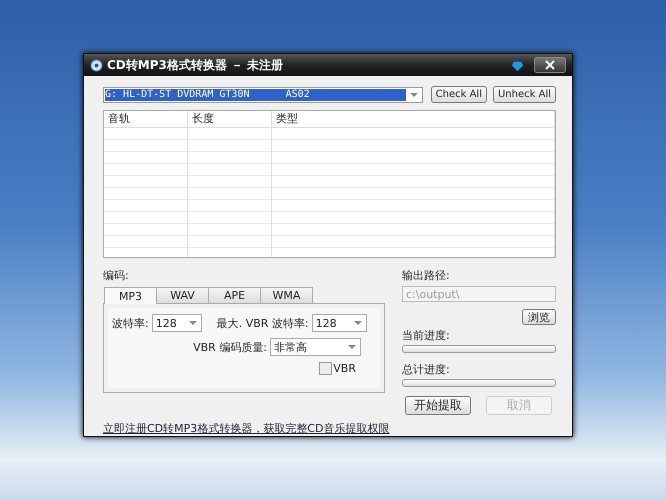  What do you see at coordinates (426, 369) in the screenshot?
I see `progress-label: 总计进度:` at bounding box center [426, 369].